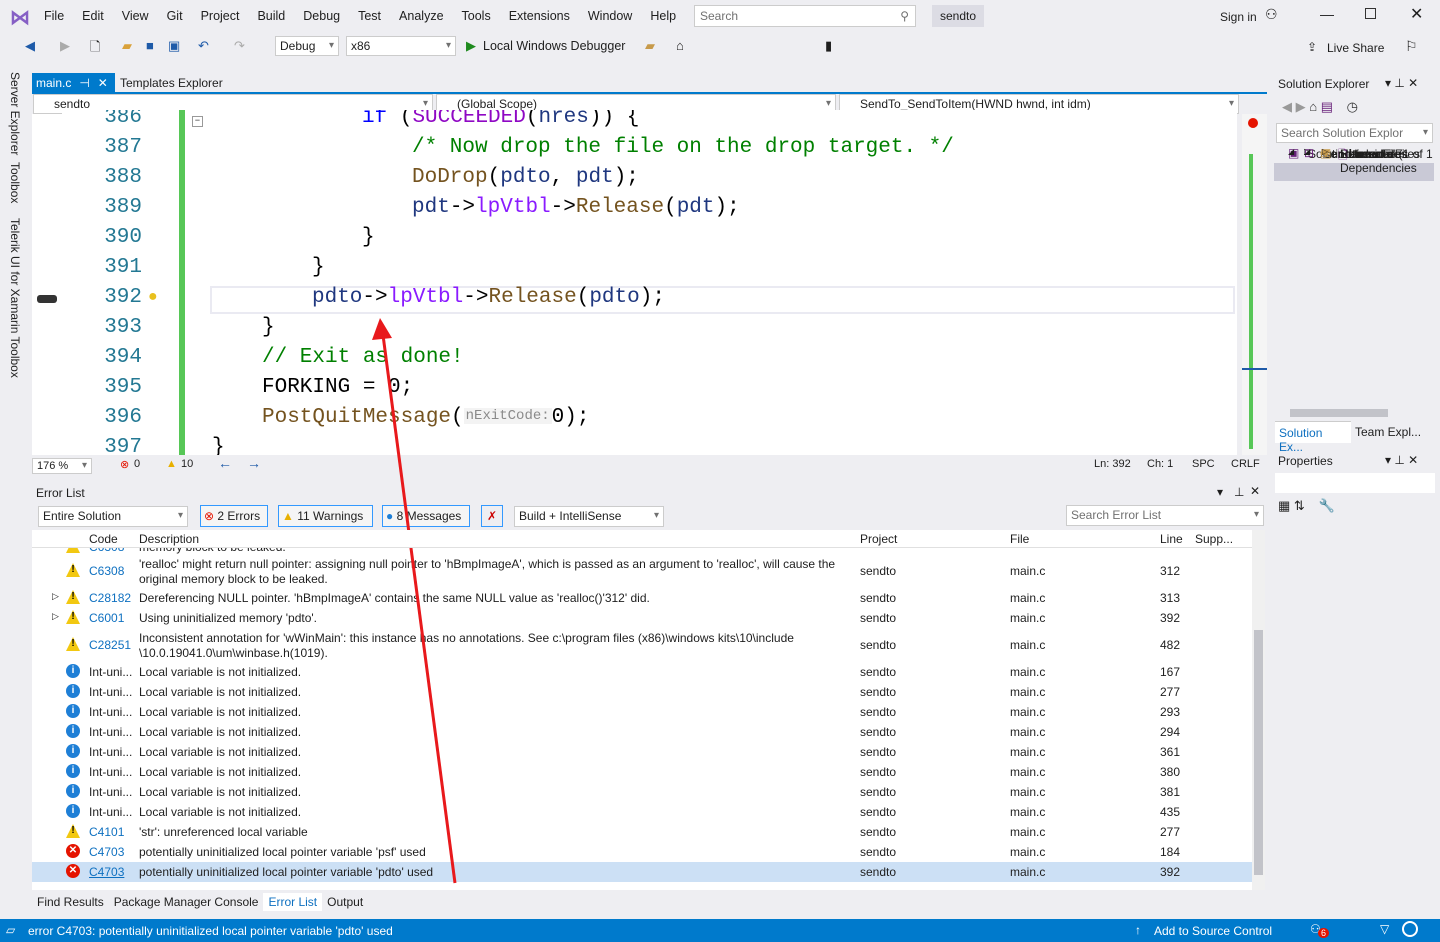 The image size is (1440, 942). Describe the element at coordinates (369, 16) in the screenshot. I see `menu-test: Test` at that location.